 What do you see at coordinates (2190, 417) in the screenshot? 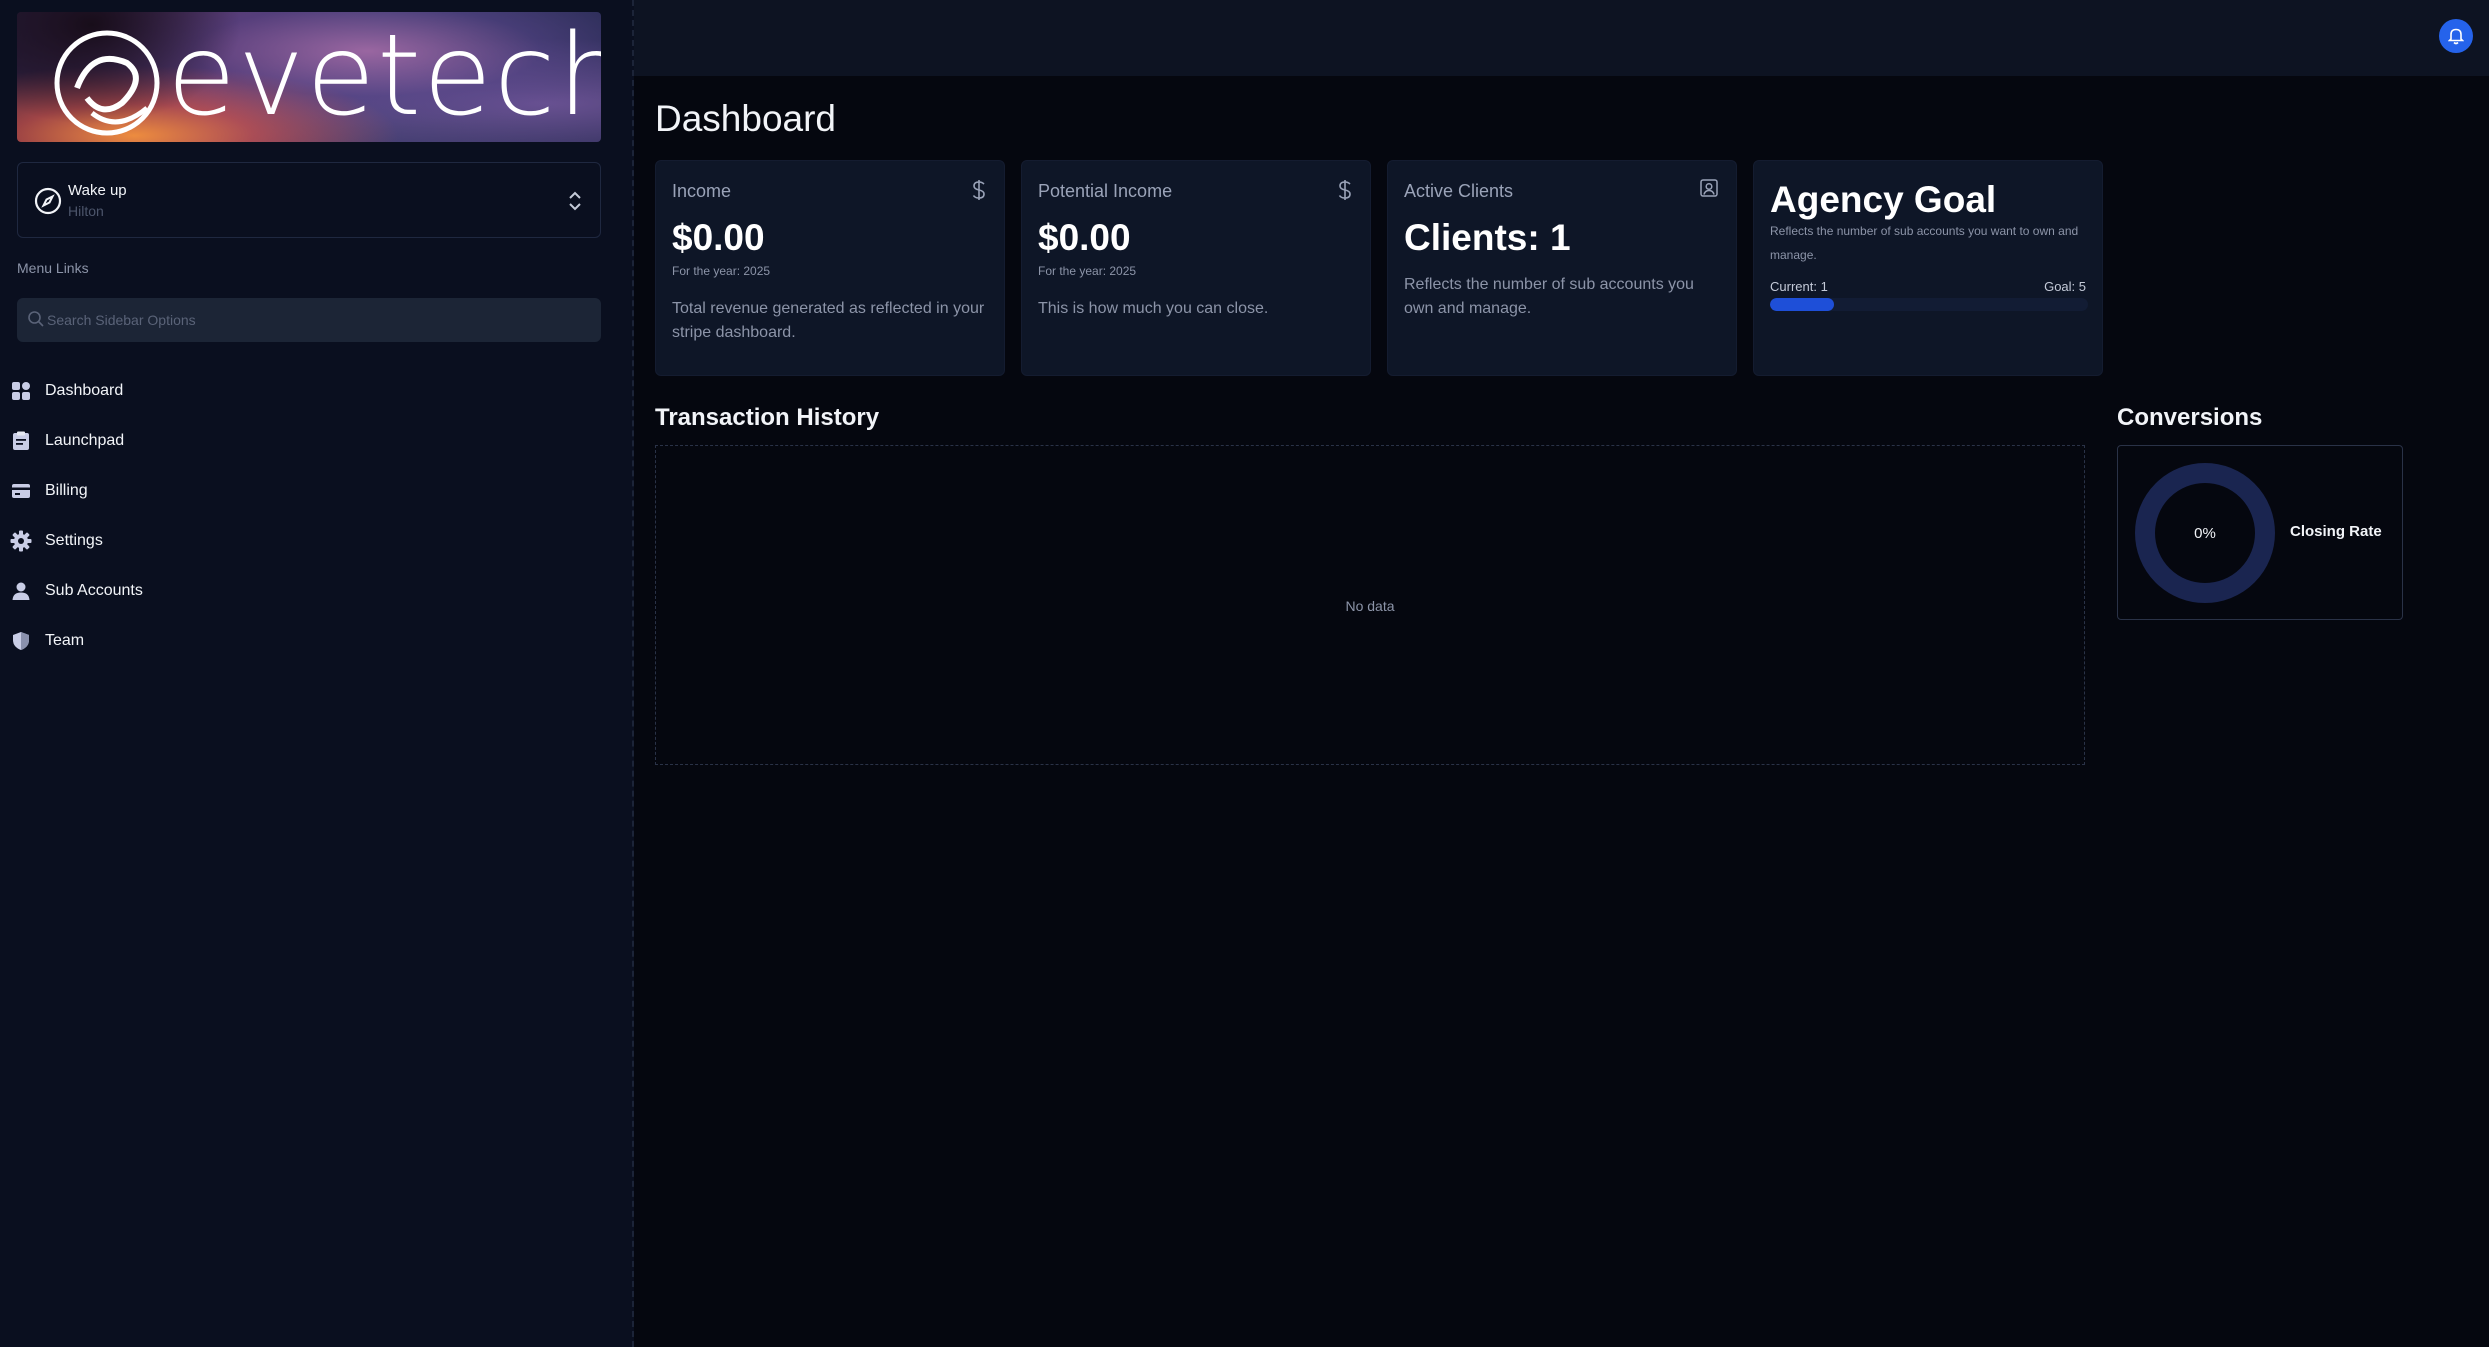
I see `conversions-title: Conversions` at bounding box center [2190, 417].